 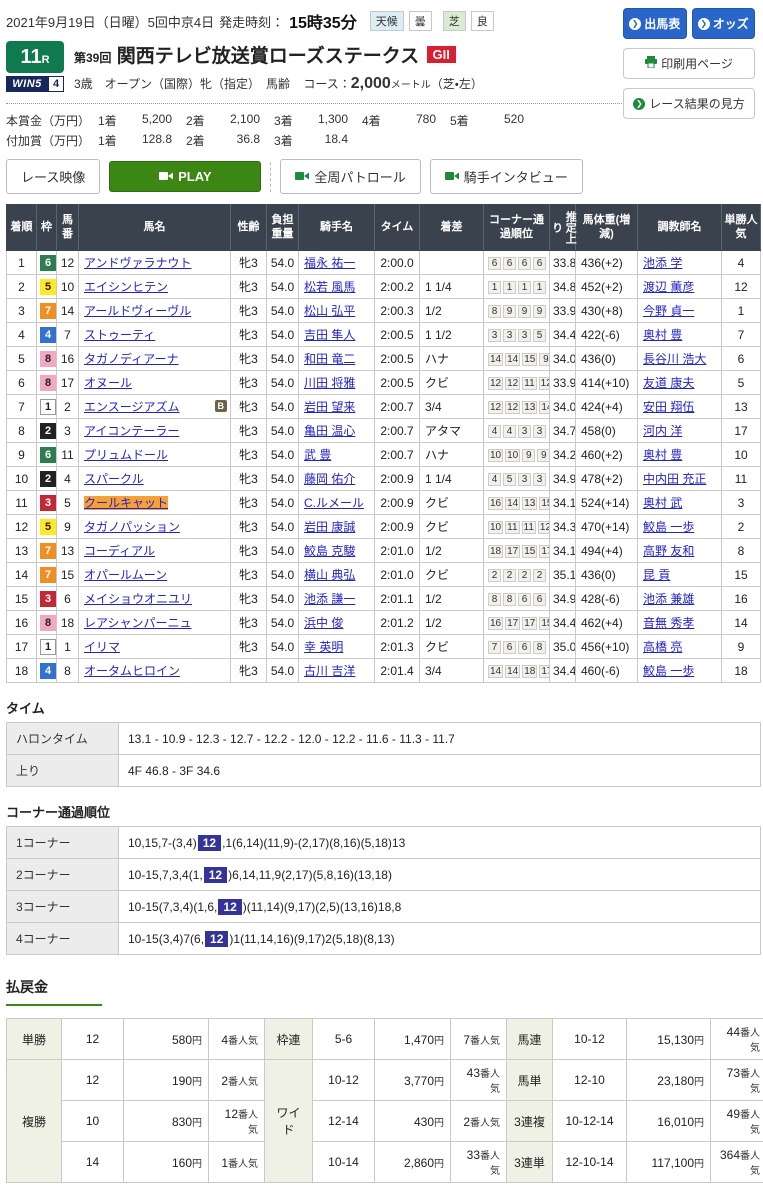 I want to click on bracket-cell: 1, so click(x=47, y=647).